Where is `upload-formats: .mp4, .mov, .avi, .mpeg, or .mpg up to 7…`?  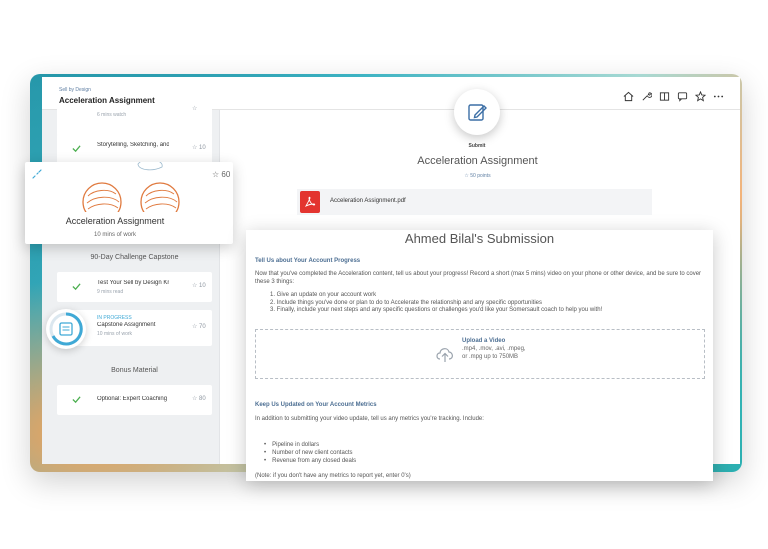
upload-formats: .mp4, .mov, .avi, .mpeg, or .mpg up to 7… is located at coordinates (494, 353).